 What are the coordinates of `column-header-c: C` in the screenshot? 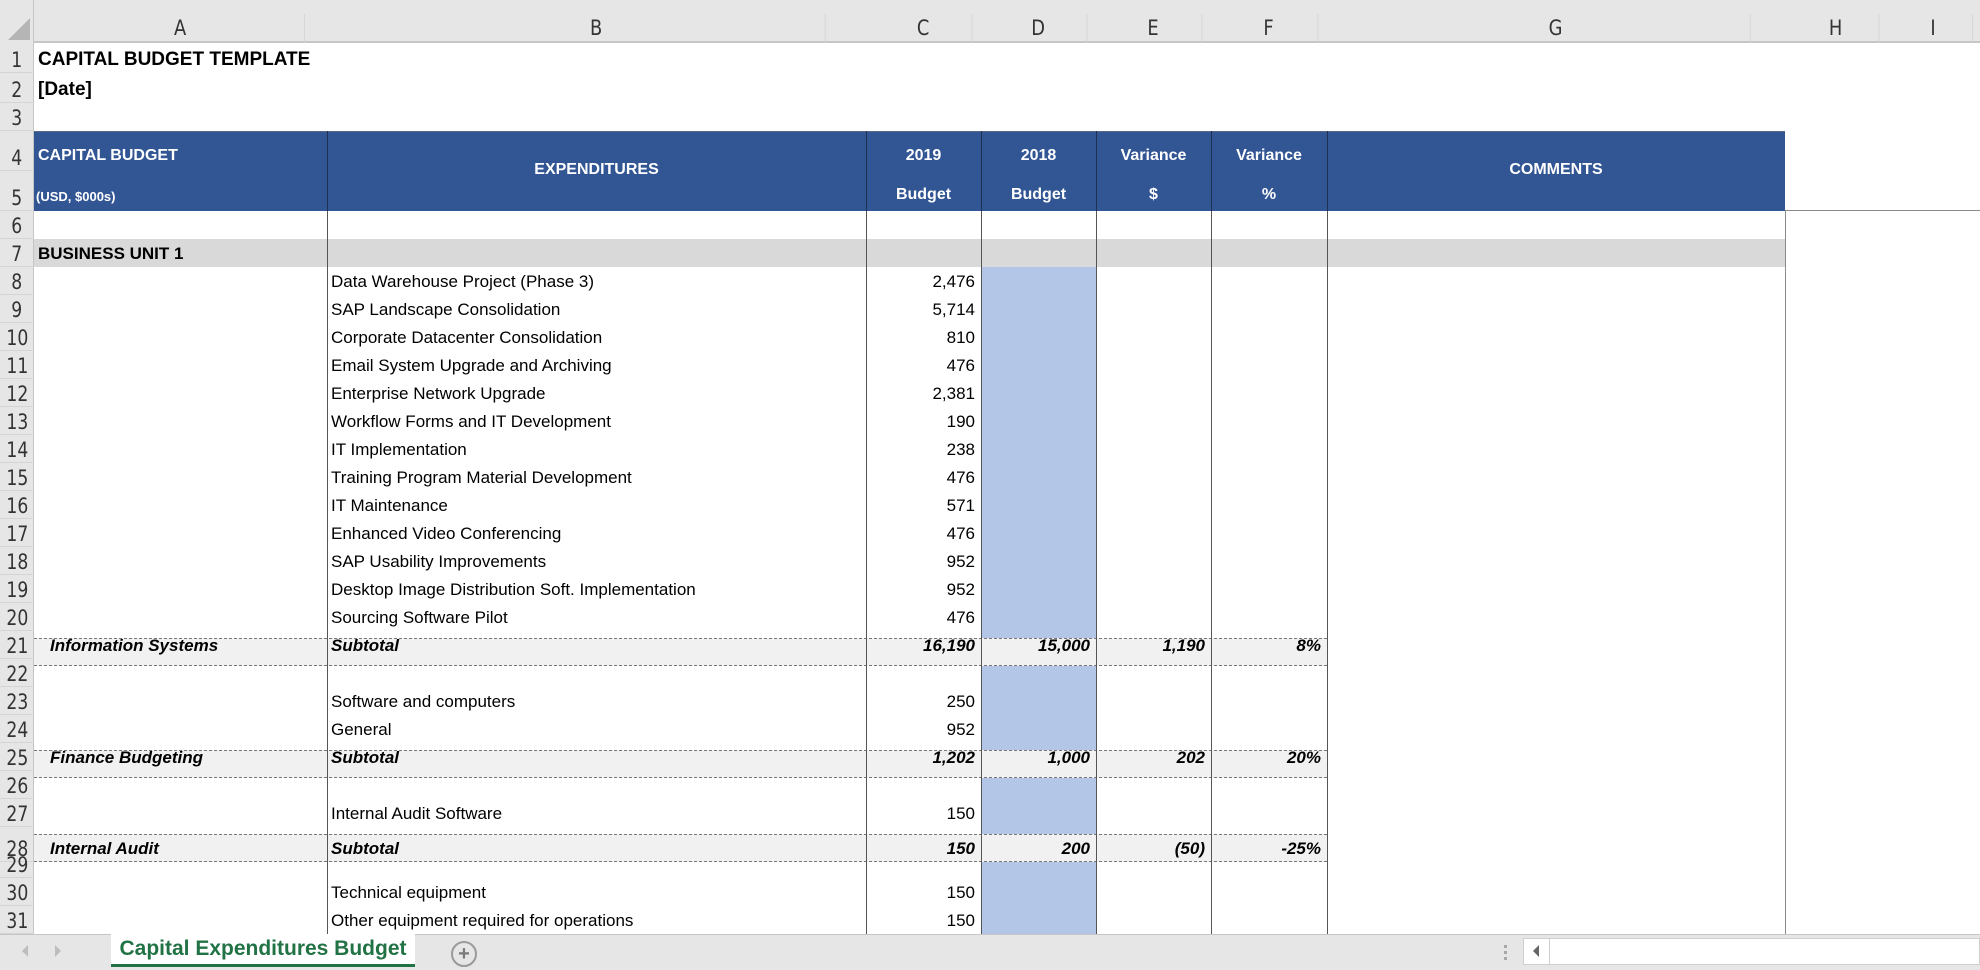 It's located at (924, 28).